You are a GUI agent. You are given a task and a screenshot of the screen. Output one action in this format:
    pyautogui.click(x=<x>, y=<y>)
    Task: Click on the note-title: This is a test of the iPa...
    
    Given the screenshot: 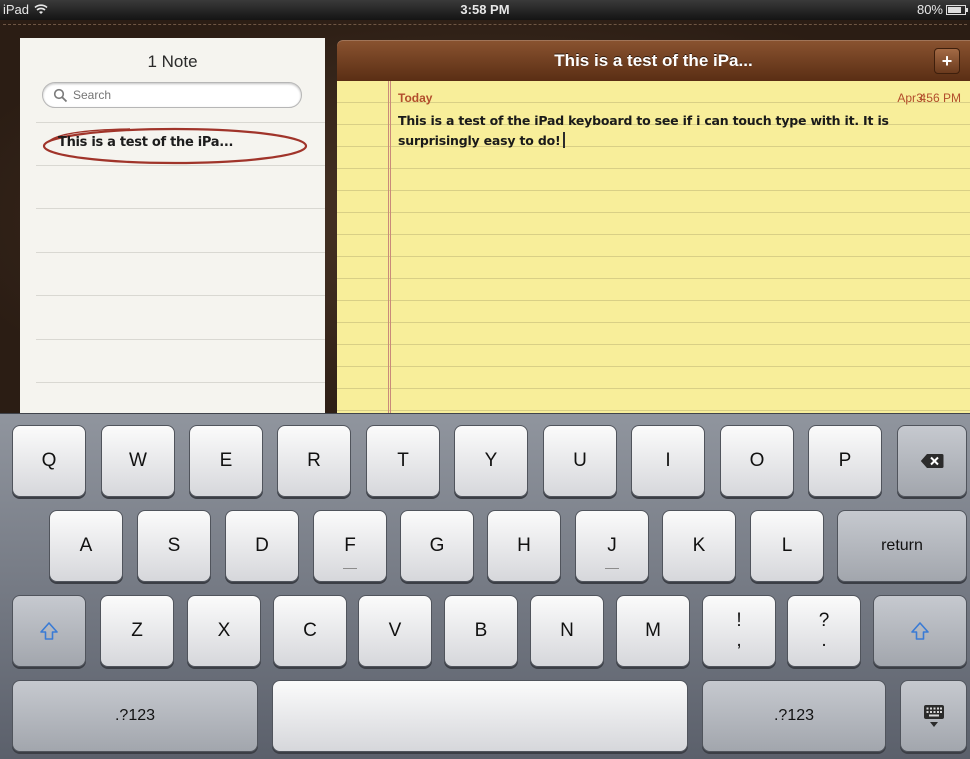 What is the action you would take?
    pyautogui.click(x=653, y=60)
    